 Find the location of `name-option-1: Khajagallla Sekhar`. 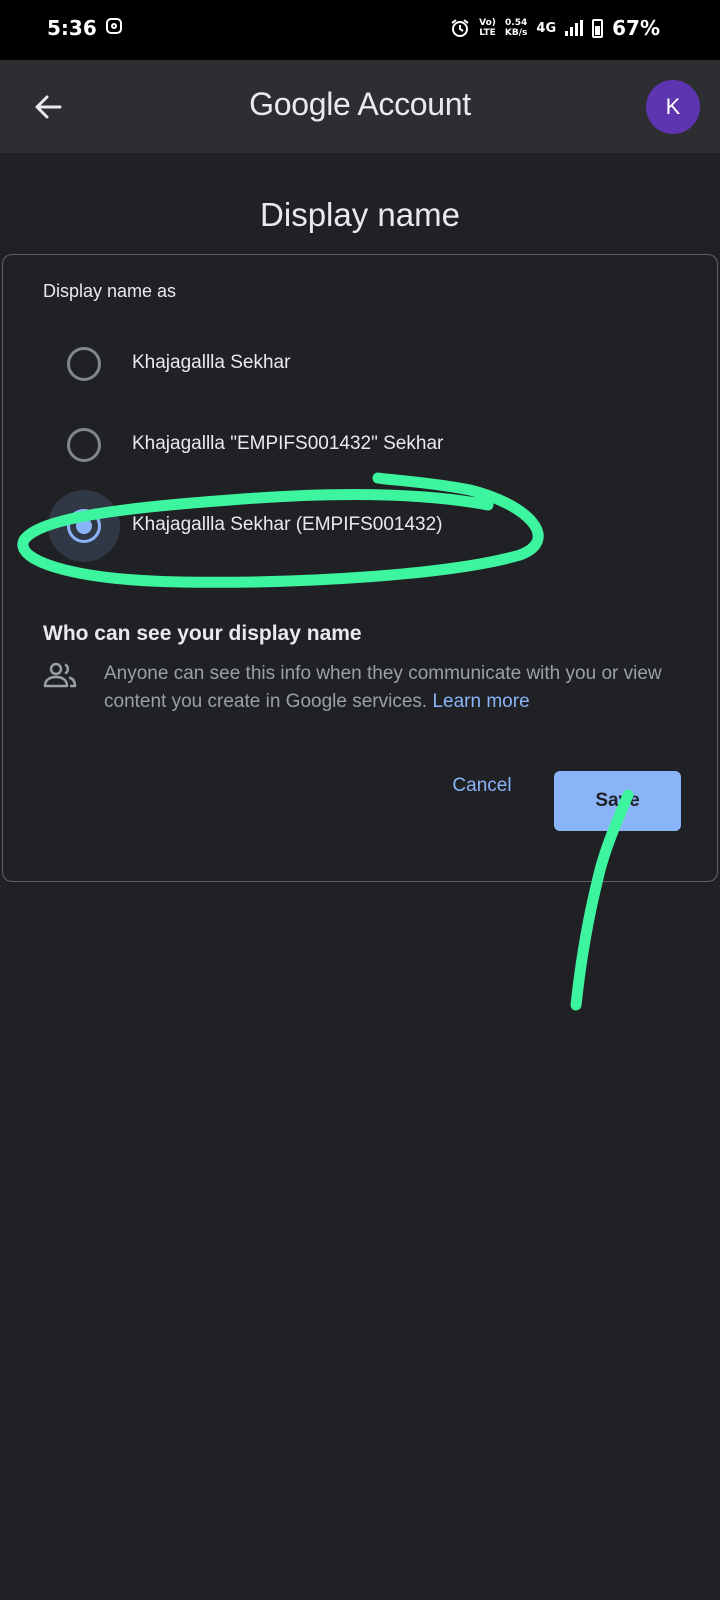

name-option-1: Khajagallla Sekhar is located at coordinates (373, 365).